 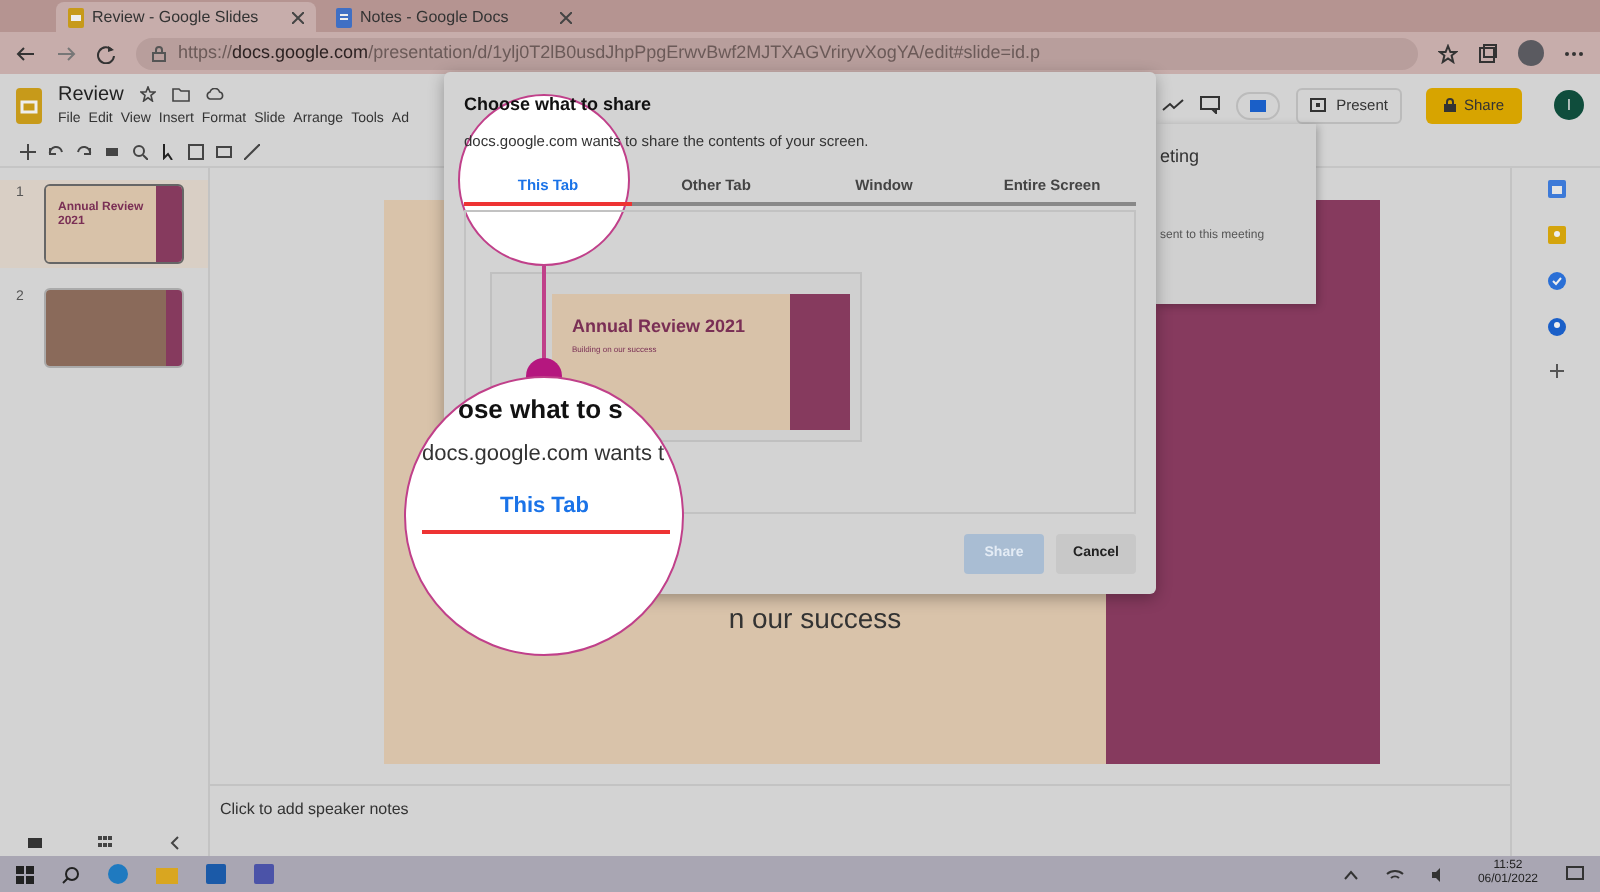 What do you see at coordinates (1173, 105) in the screenshot?
I see `trend-line-icon` at bounding box center [1173, 105].